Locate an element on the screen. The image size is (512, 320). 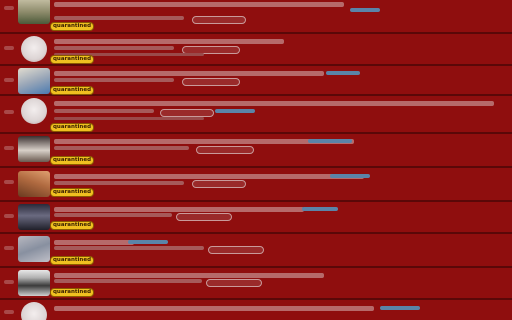
post-row is located at coordinates (256, 310).